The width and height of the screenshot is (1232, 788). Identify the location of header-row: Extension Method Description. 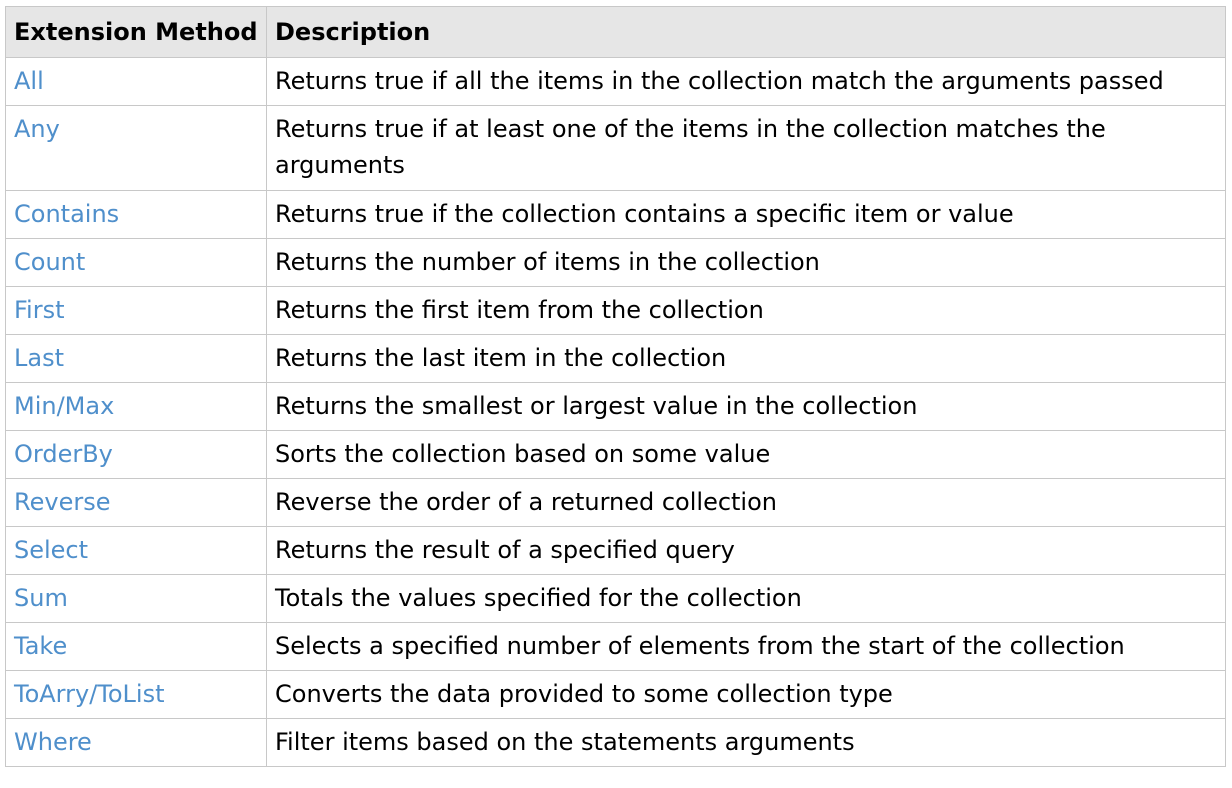
(615, 32).